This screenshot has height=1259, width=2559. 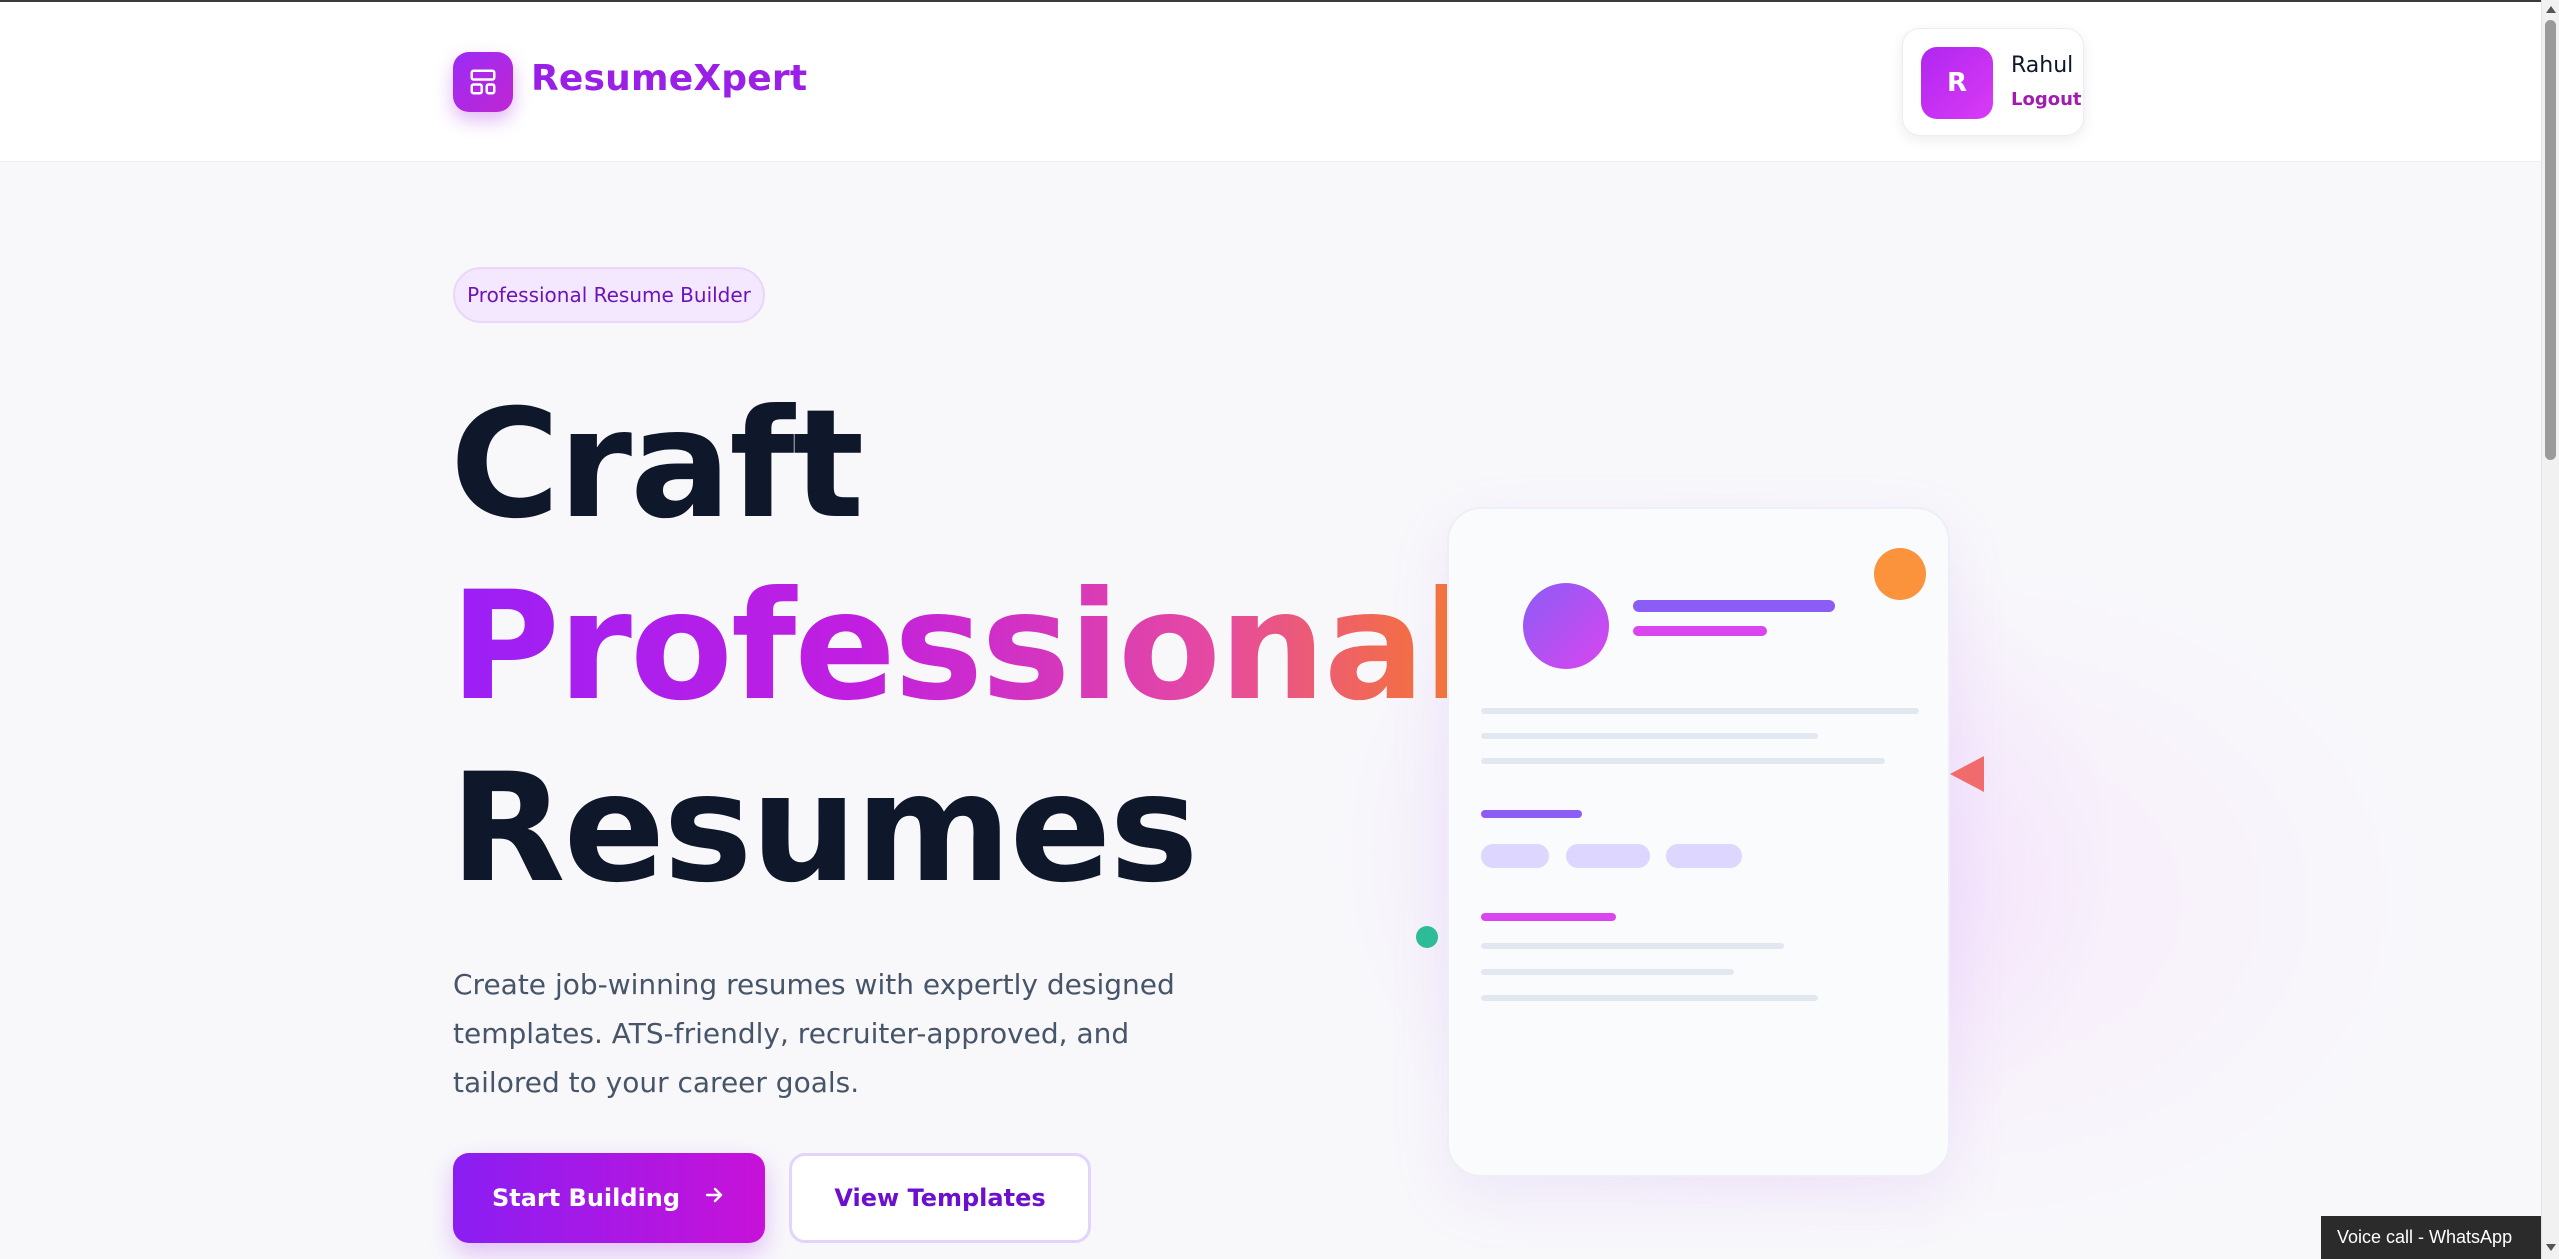 What do you see at coordinates (483, 82) in the screenshot?
I see `logo-icon` at bounding box center [483, 82].